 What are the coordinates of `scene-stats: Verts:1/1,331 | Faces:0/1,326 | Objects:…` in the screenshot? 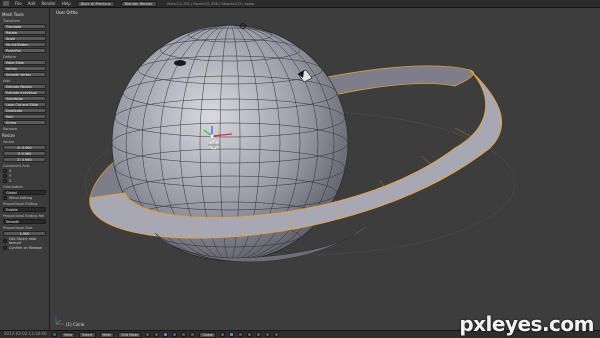 It's located at (210, 3).